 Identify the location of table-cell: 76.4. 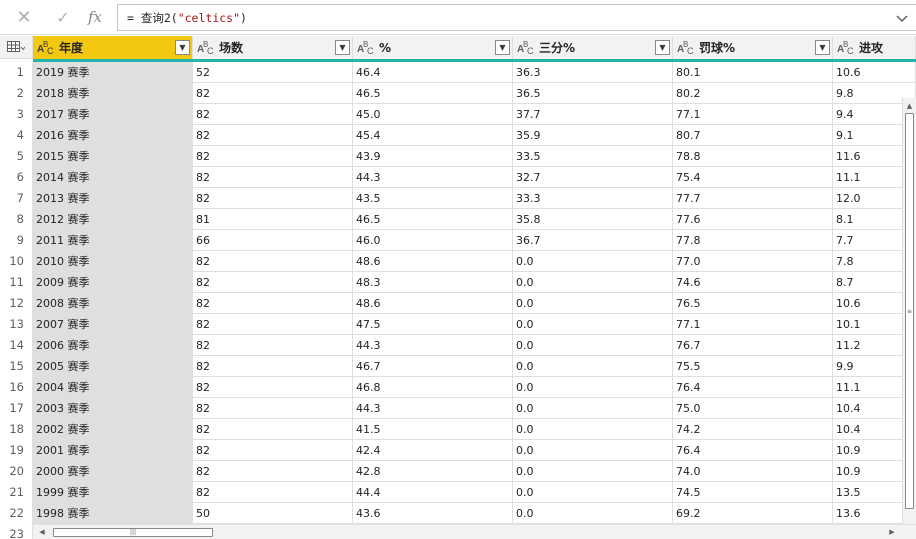
(753, 387).